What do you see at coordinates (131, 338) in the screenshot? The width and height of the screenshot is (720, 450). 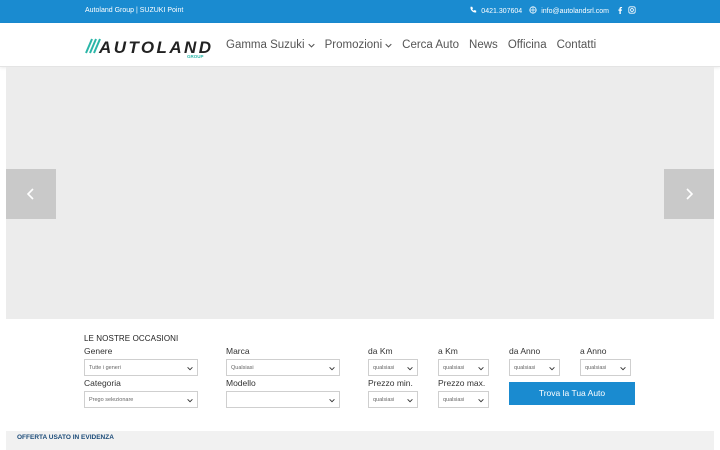 I see `search-title: LE NOSTRE OCCASIONI` at bounding box center [131, 338].